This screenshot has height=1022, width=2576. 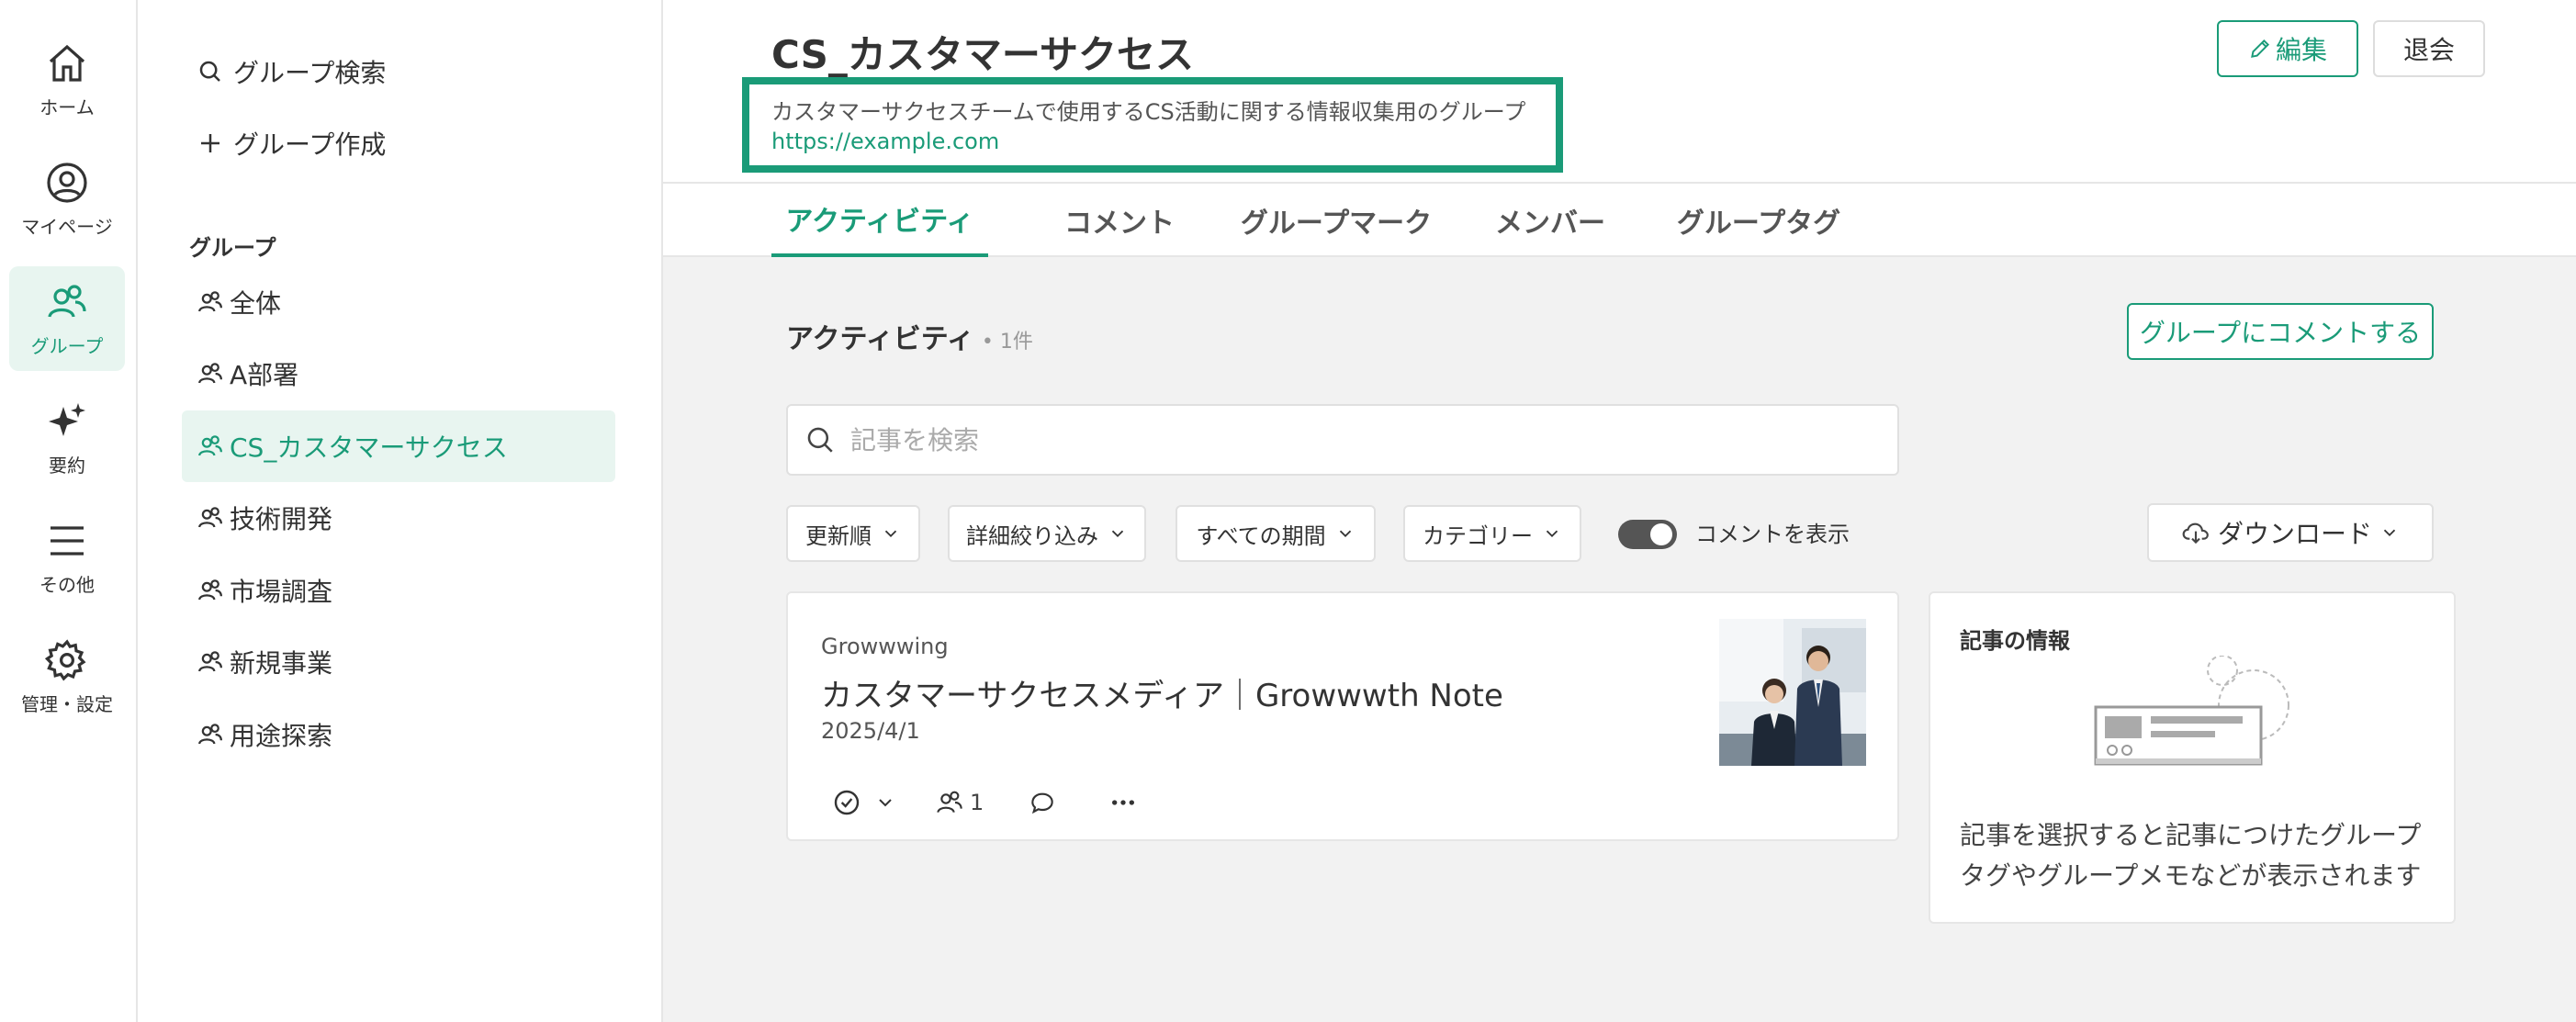 I want to click on rail-item-home: ホーム, so click(x=67, y=80).